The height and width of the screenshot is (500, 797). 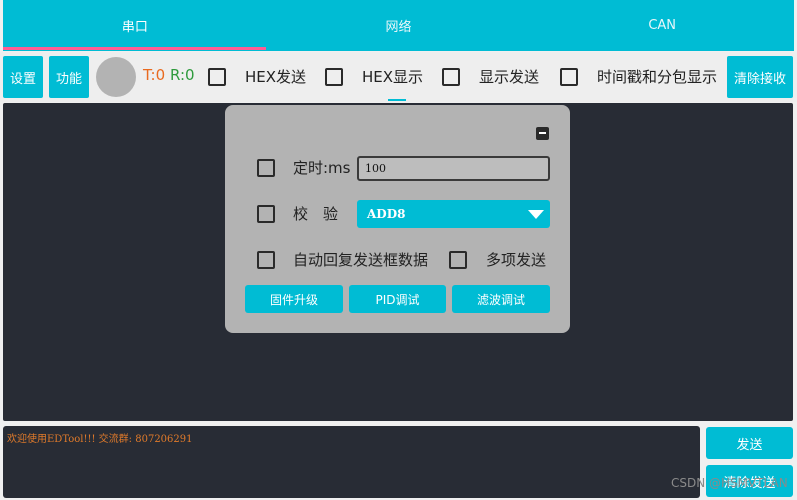 I want to click on active-tab-indicator, so click(x=134, y=48).